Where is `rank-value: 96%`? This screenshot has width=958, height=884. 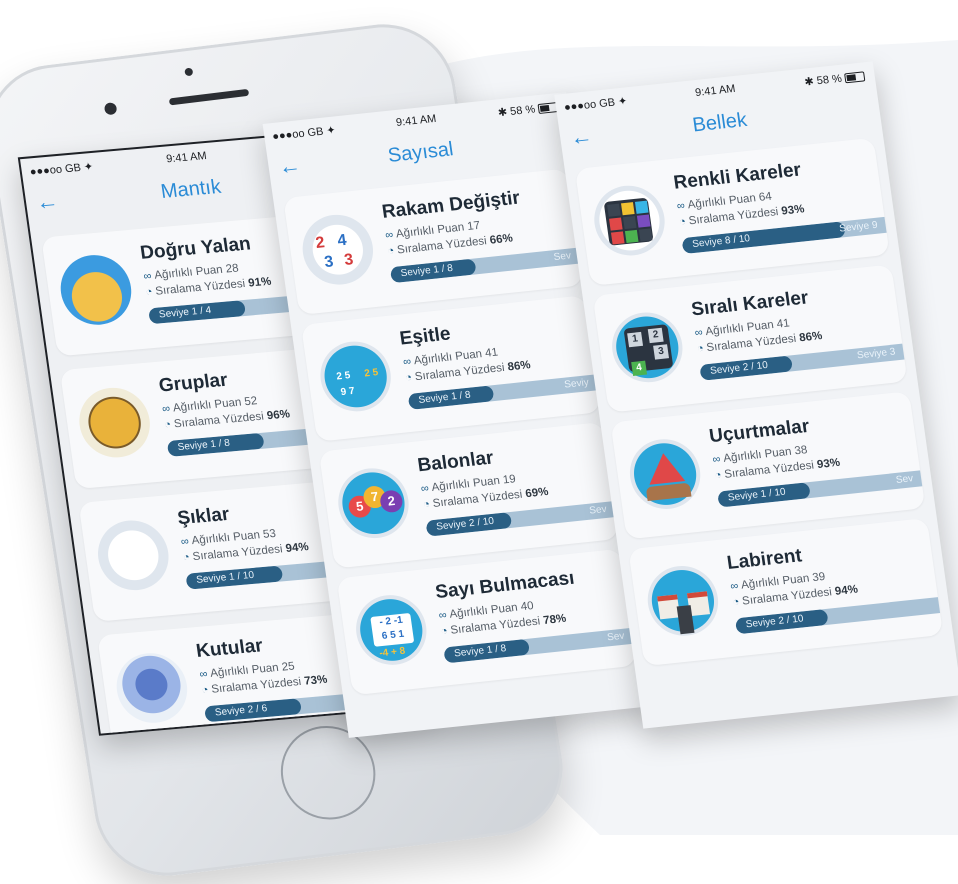 rank-value: 96% is located at coordinates (278, 415).